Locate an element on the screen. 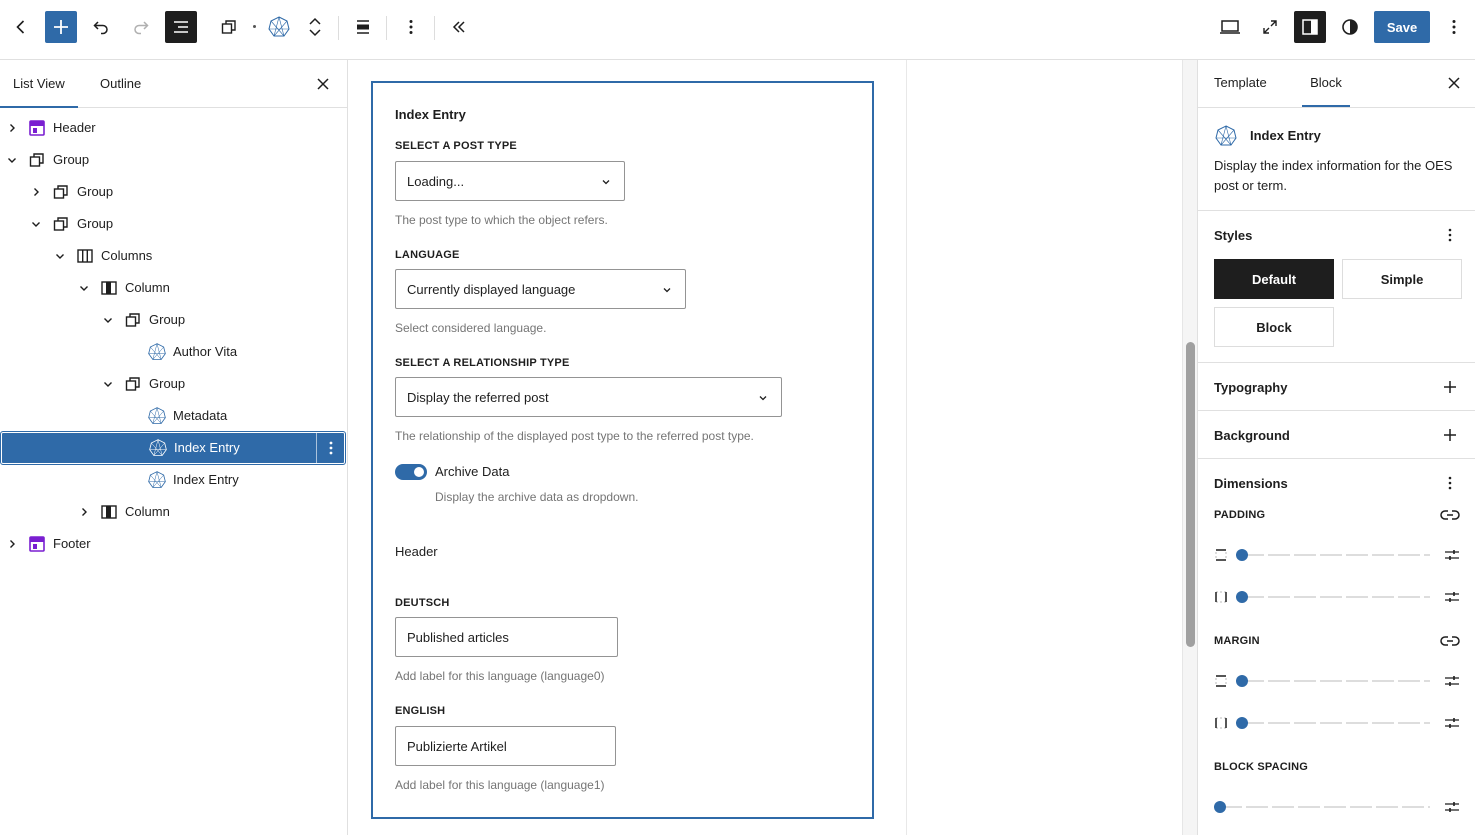  tree-item: Footer is located at coordinates (173, 544).